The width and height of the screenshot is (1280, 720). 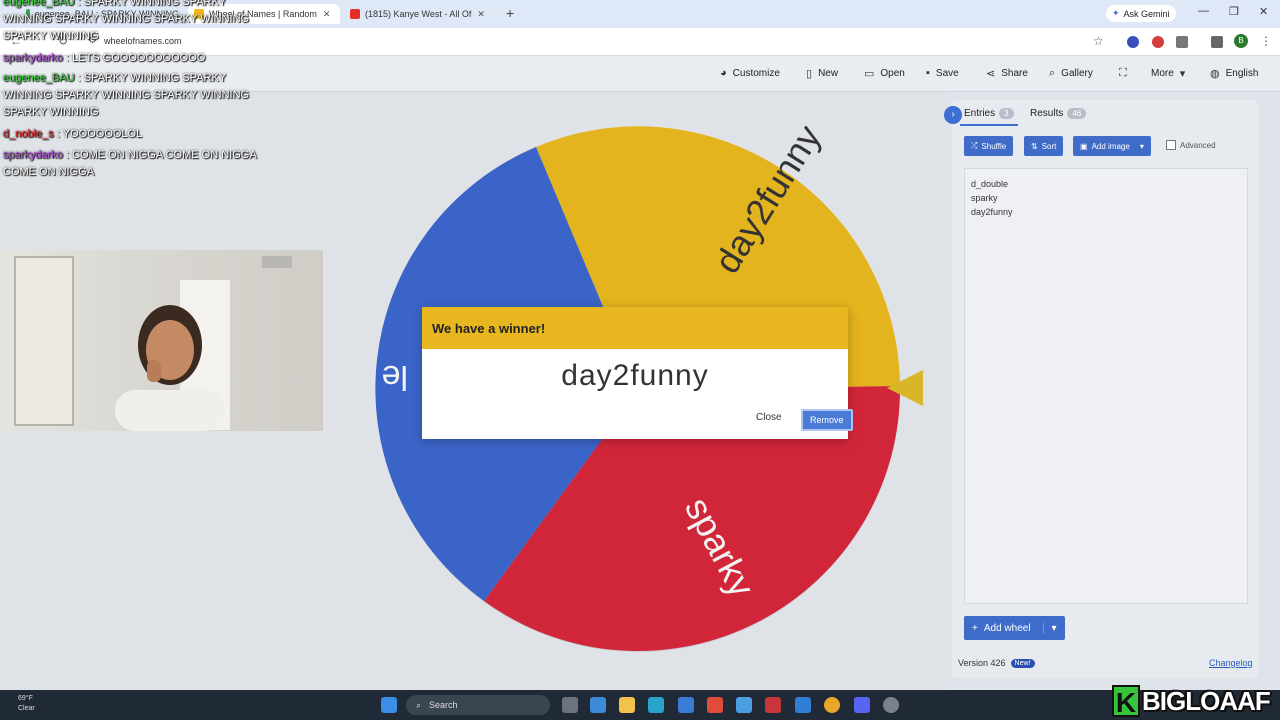 What do you see at coordinates (570, 705) in the screenshot?
I see `task-view-icon` at bounding box center [570, 705].